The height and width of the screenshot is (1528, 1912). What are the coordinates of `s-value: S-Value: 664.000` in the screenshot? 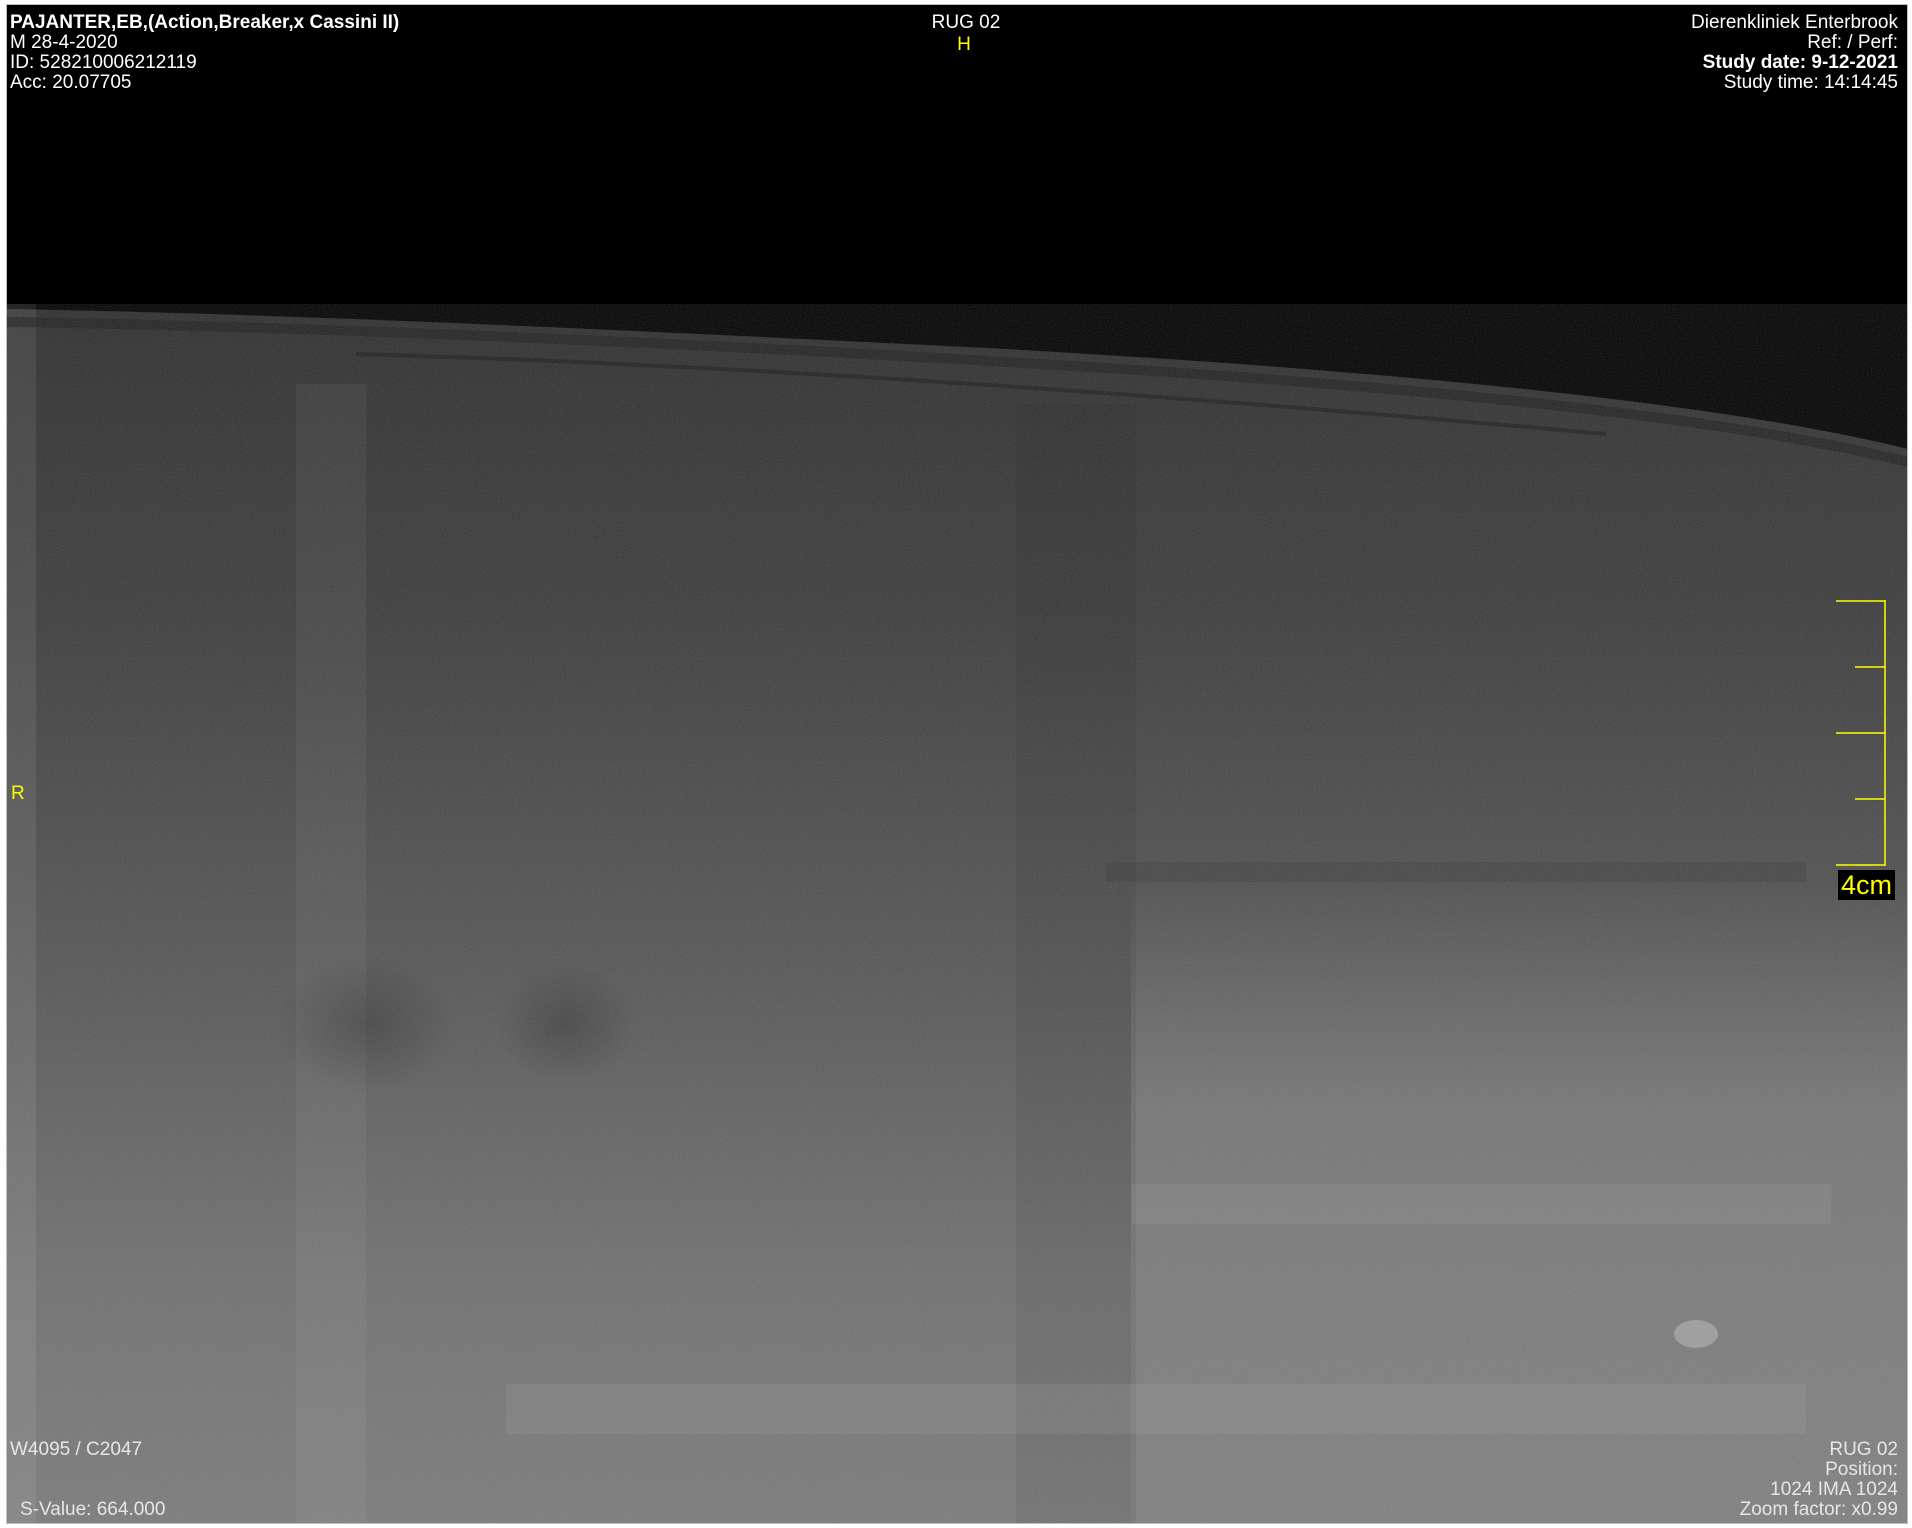 It's located at (93, 1509).